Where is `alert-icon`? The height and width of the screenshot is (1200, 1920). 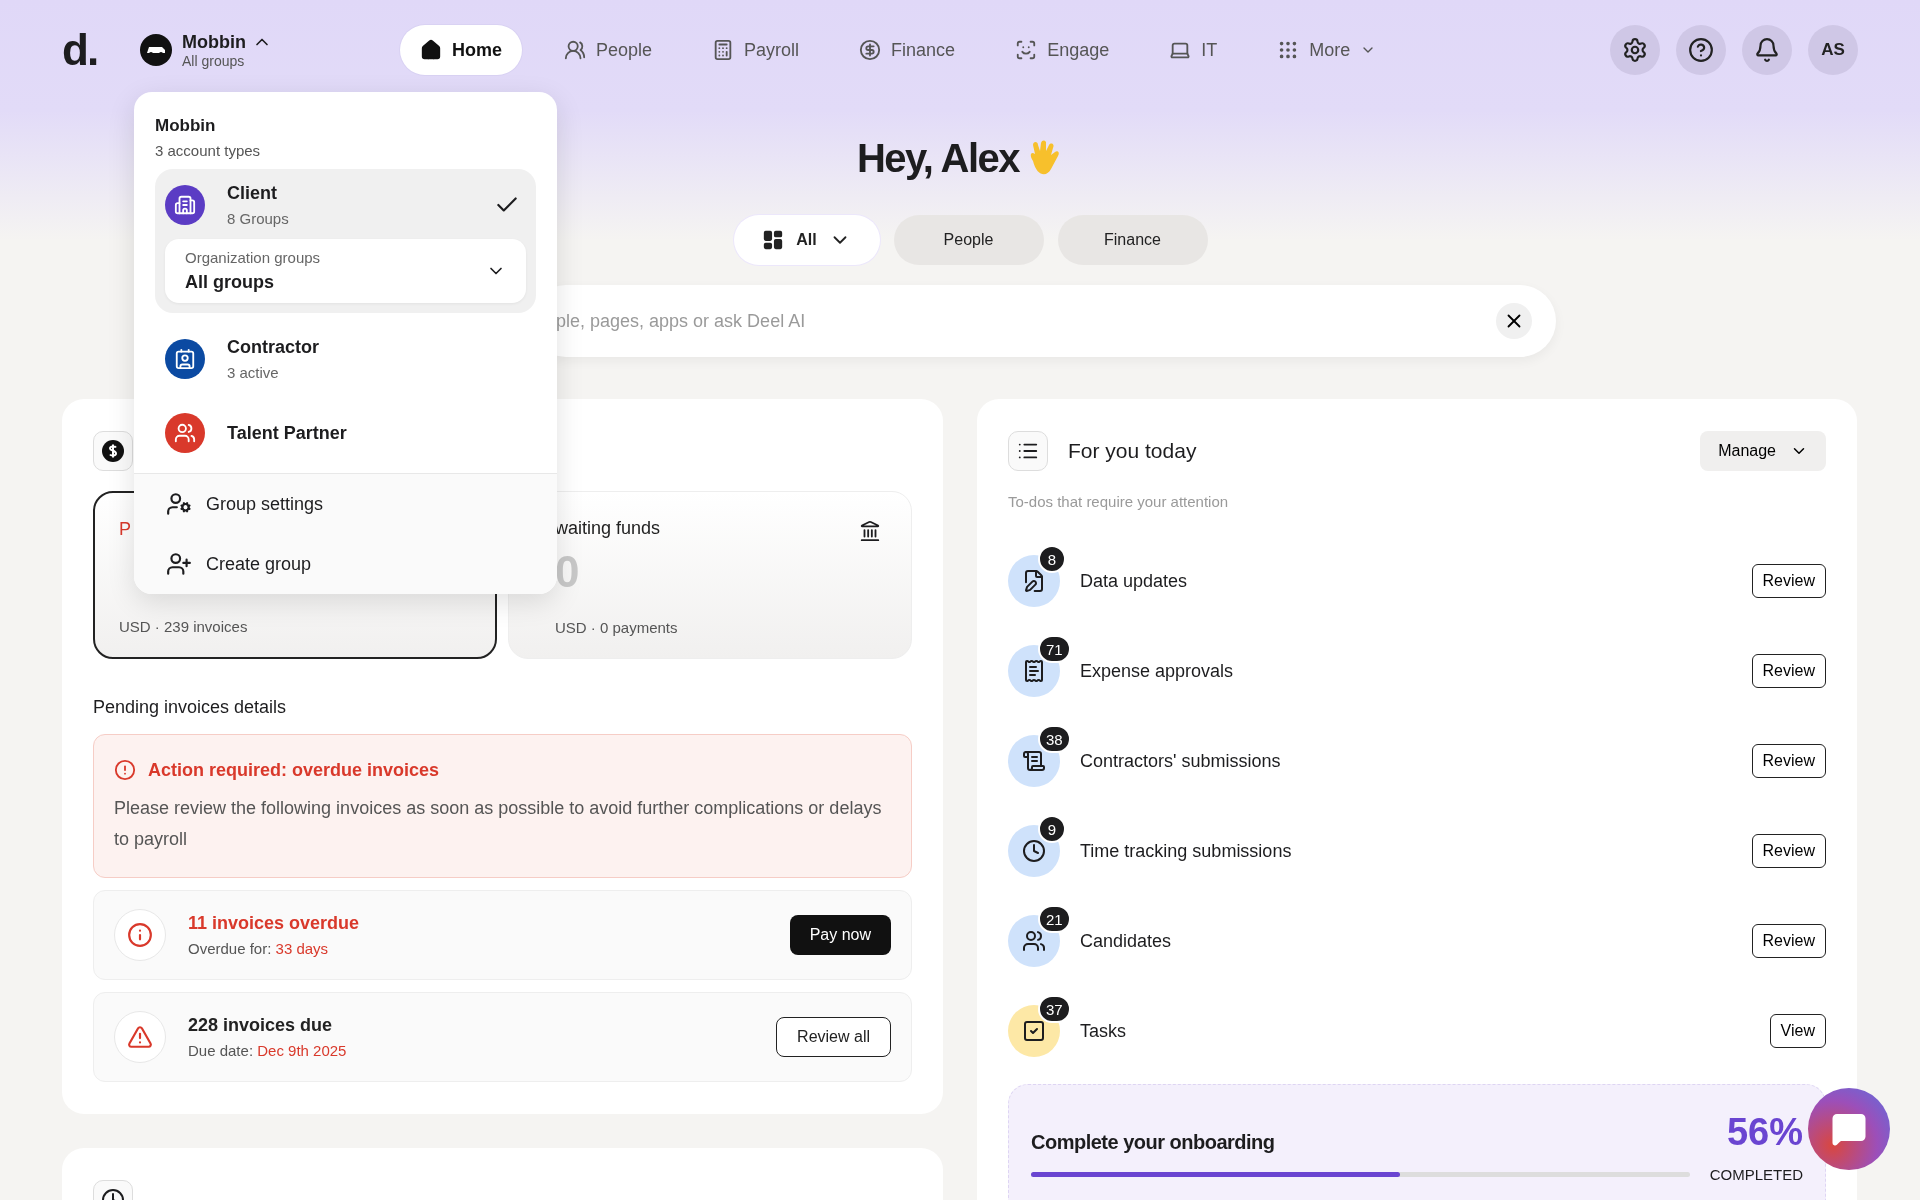 alert-icon is located at coordinates (125, 770).